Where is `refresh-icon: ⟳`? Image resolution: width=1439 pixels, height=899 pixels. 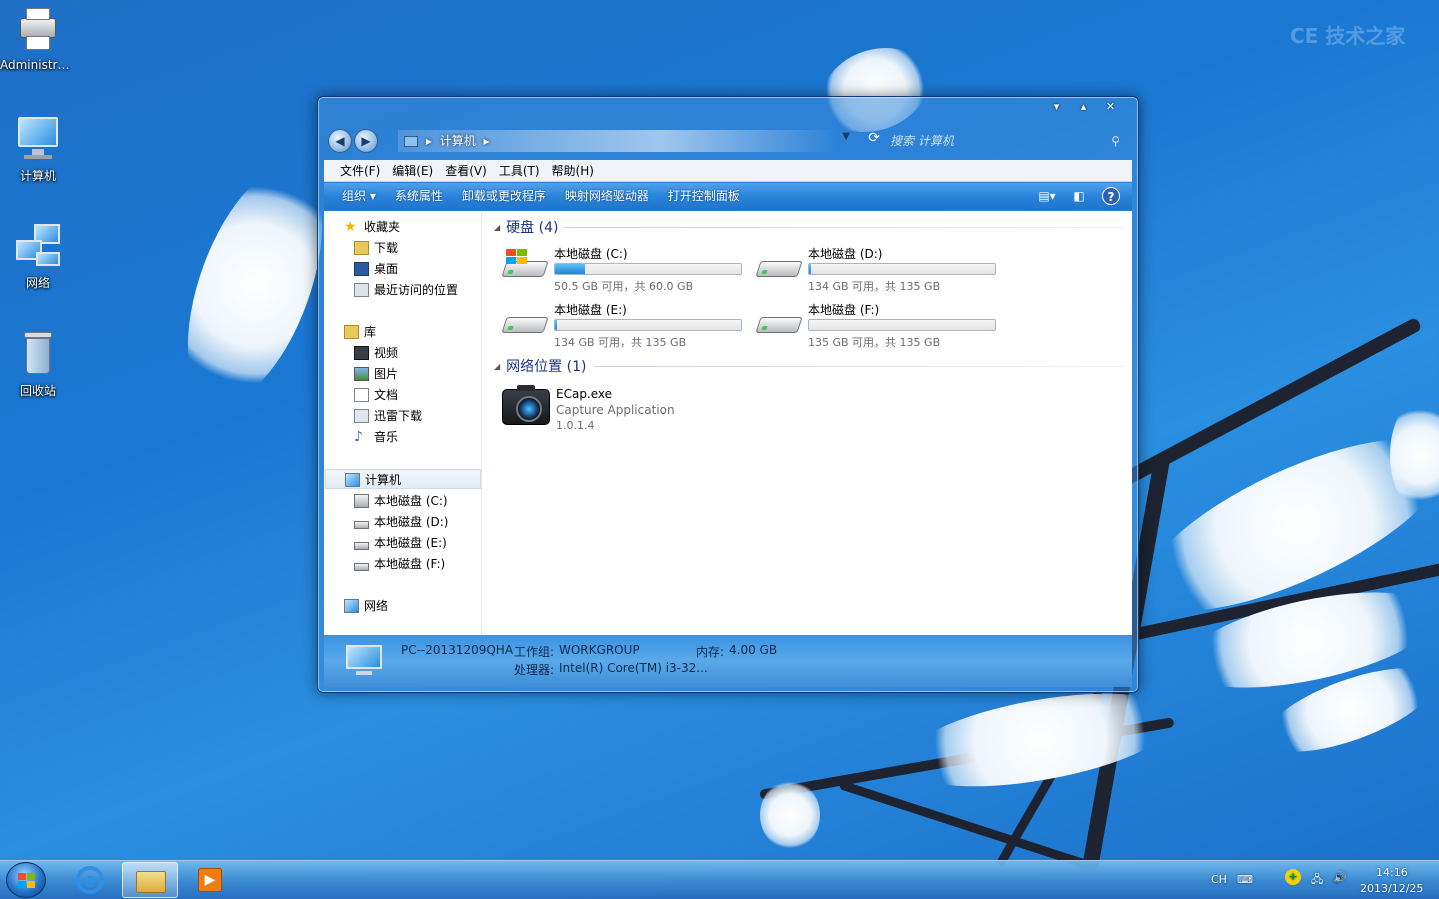 refresh-icon: ⟳ is located at coordinates (874, 138).